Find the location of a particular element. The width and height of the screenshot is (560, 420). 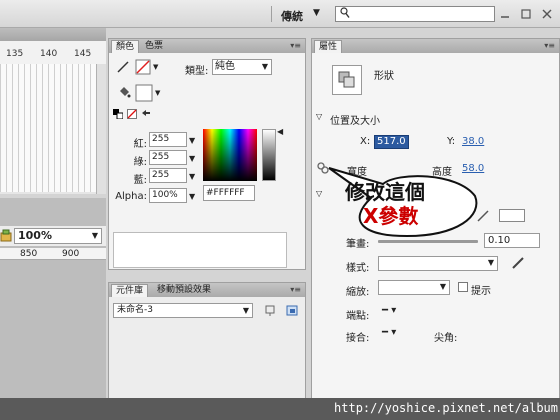

document-select: 未命名-3 ▼ is located at coordinates (183, 310).